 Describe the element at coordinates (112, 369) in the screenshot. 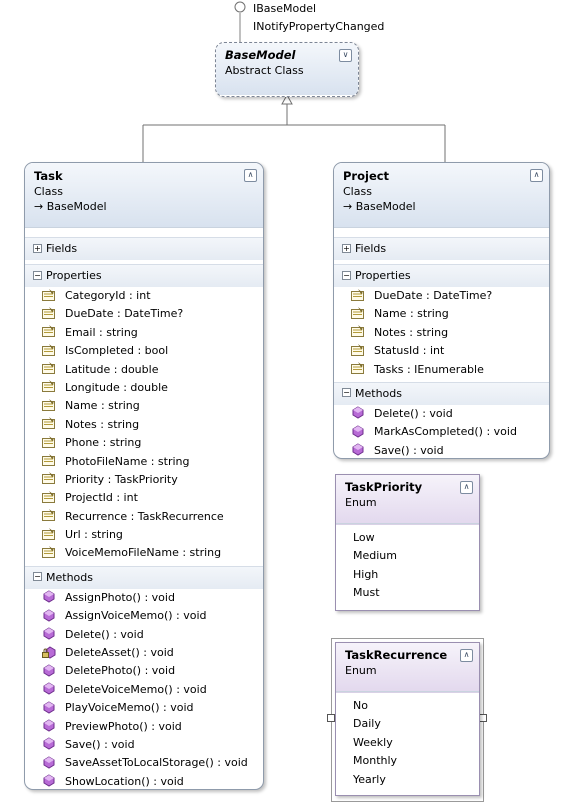

I see `member-label: Latitude : double` at that location.